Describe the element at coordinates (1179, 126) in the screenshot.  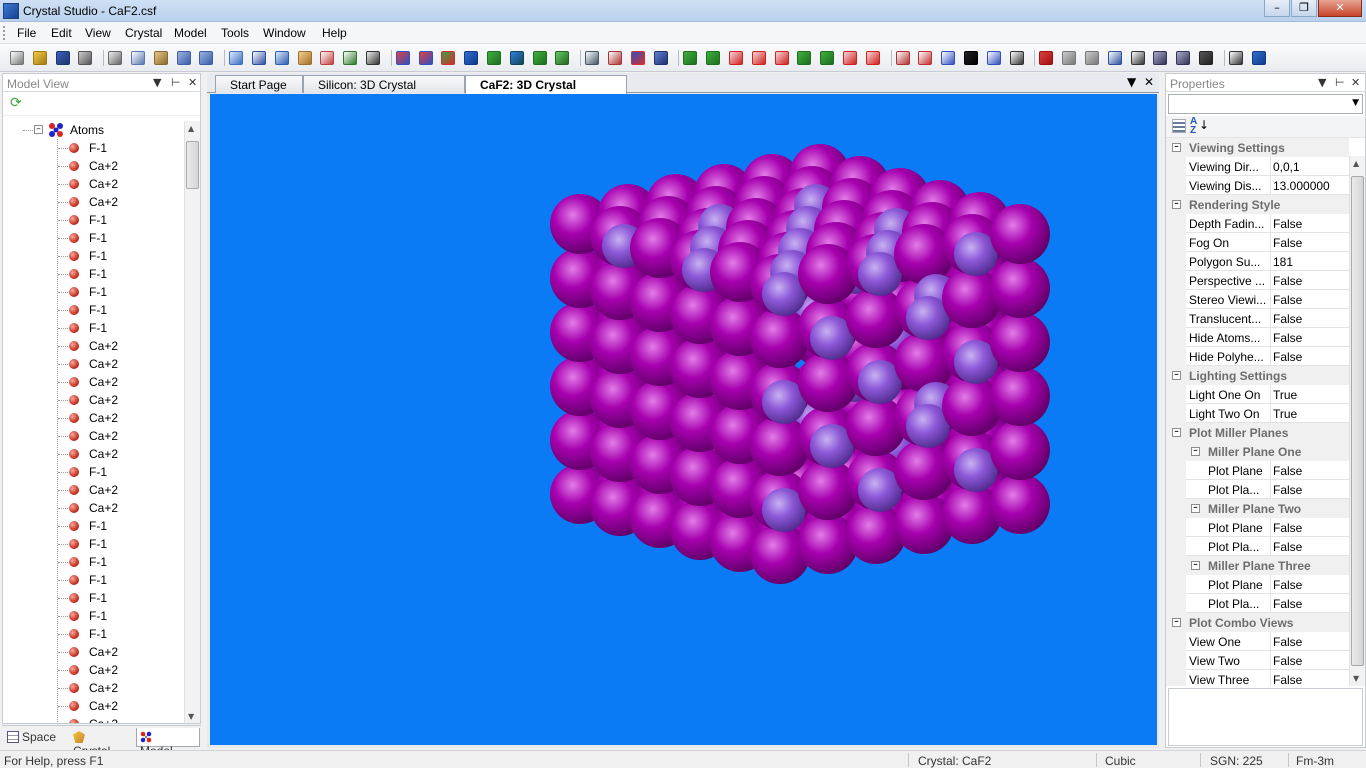
I see `categorized-icon` at that location.